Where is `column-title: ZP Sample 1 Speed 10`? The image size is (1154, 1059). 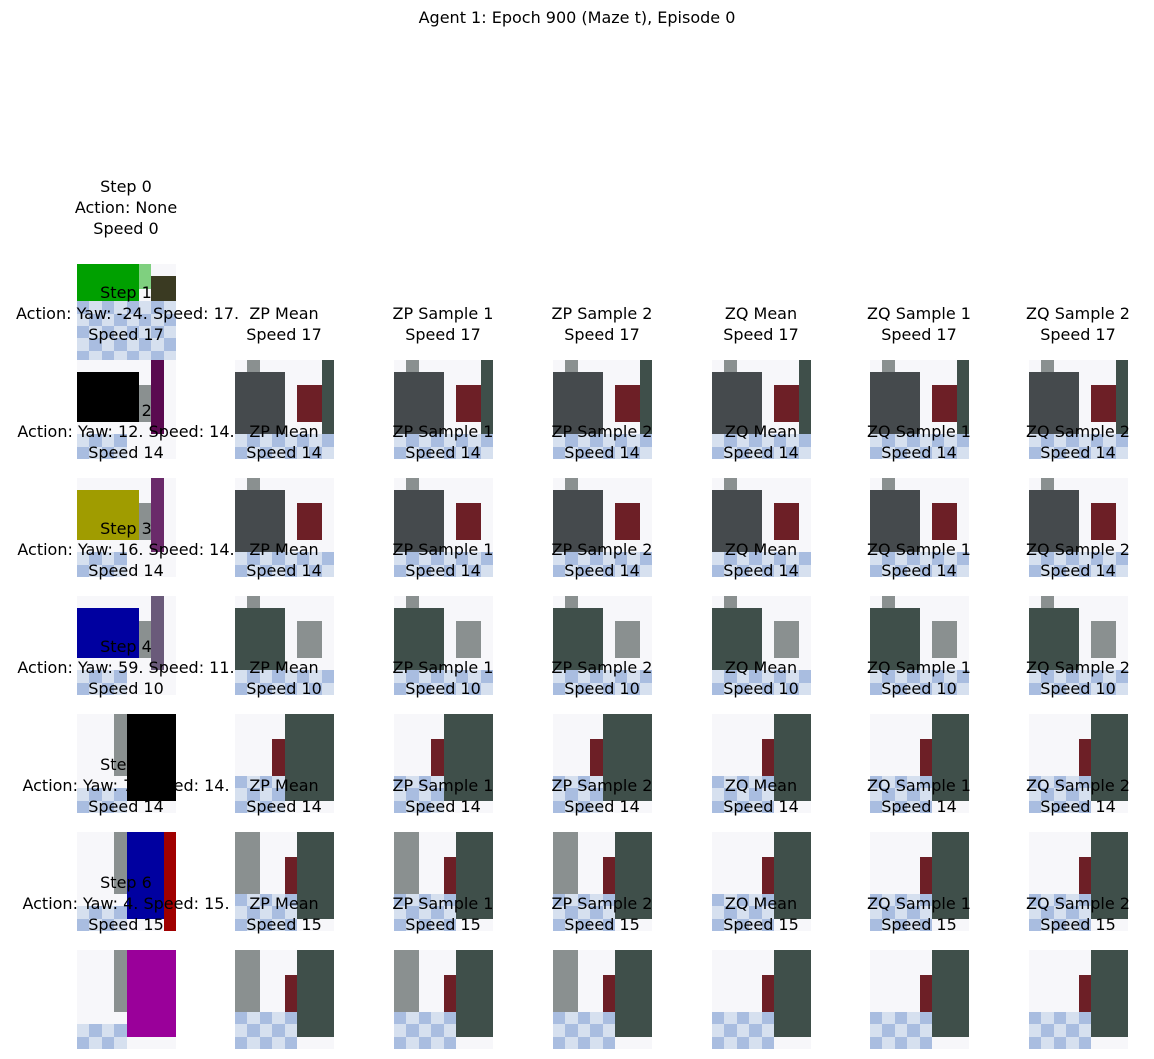 column-title: ZP Sample 1 Speed 10 is located at coordinates (443, 678).